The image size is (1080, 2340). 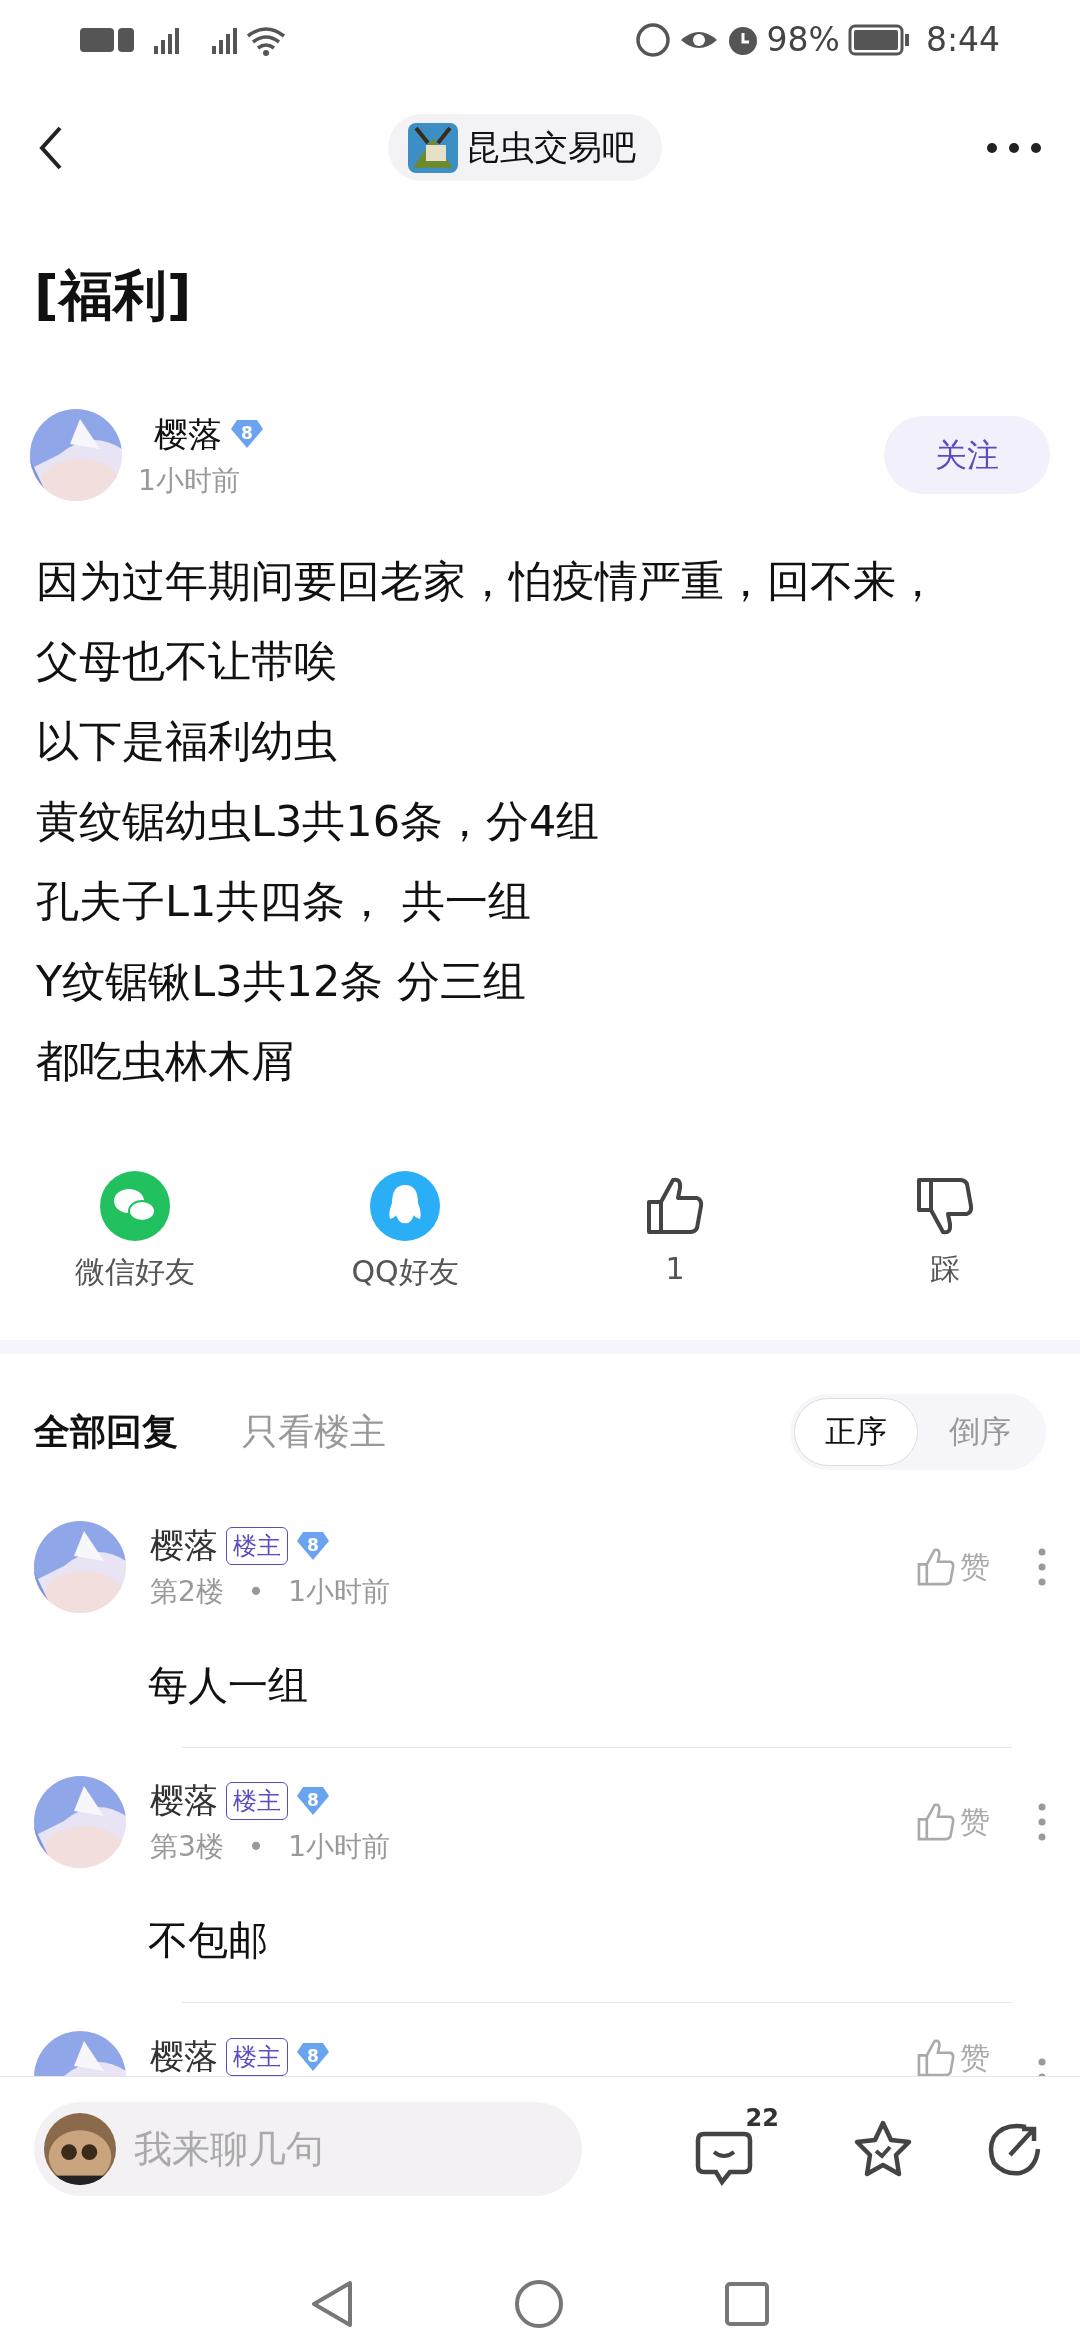 What do you see at coordinates (742, 40) in the screenshot?
I see `alarm-icon` at bounding box center [742, 40].